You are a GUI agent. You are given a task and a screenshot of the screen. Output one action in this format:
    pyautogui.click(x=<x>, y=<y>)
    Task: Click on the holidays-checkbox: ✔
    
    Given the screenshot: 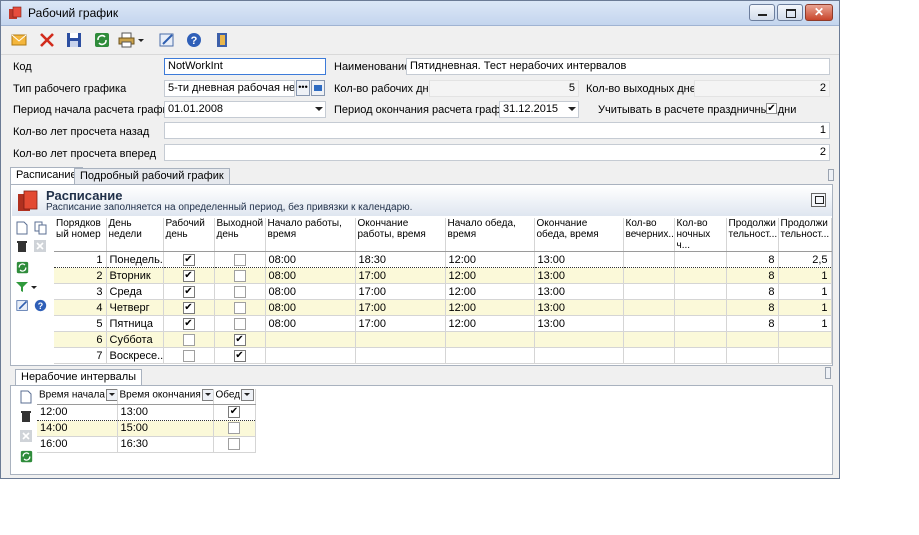 What is the action you would take?
    pyautogui.click(x=771, y=108)
    